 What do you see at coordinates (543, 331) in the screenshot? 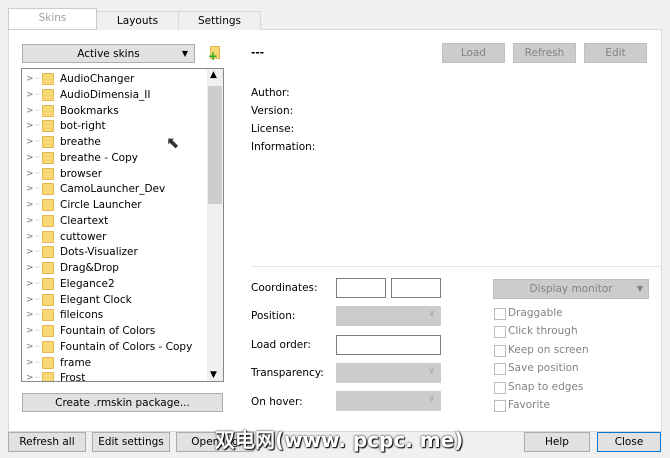
I see `checkbox-label: Click through` at bounding box center [543, 331].